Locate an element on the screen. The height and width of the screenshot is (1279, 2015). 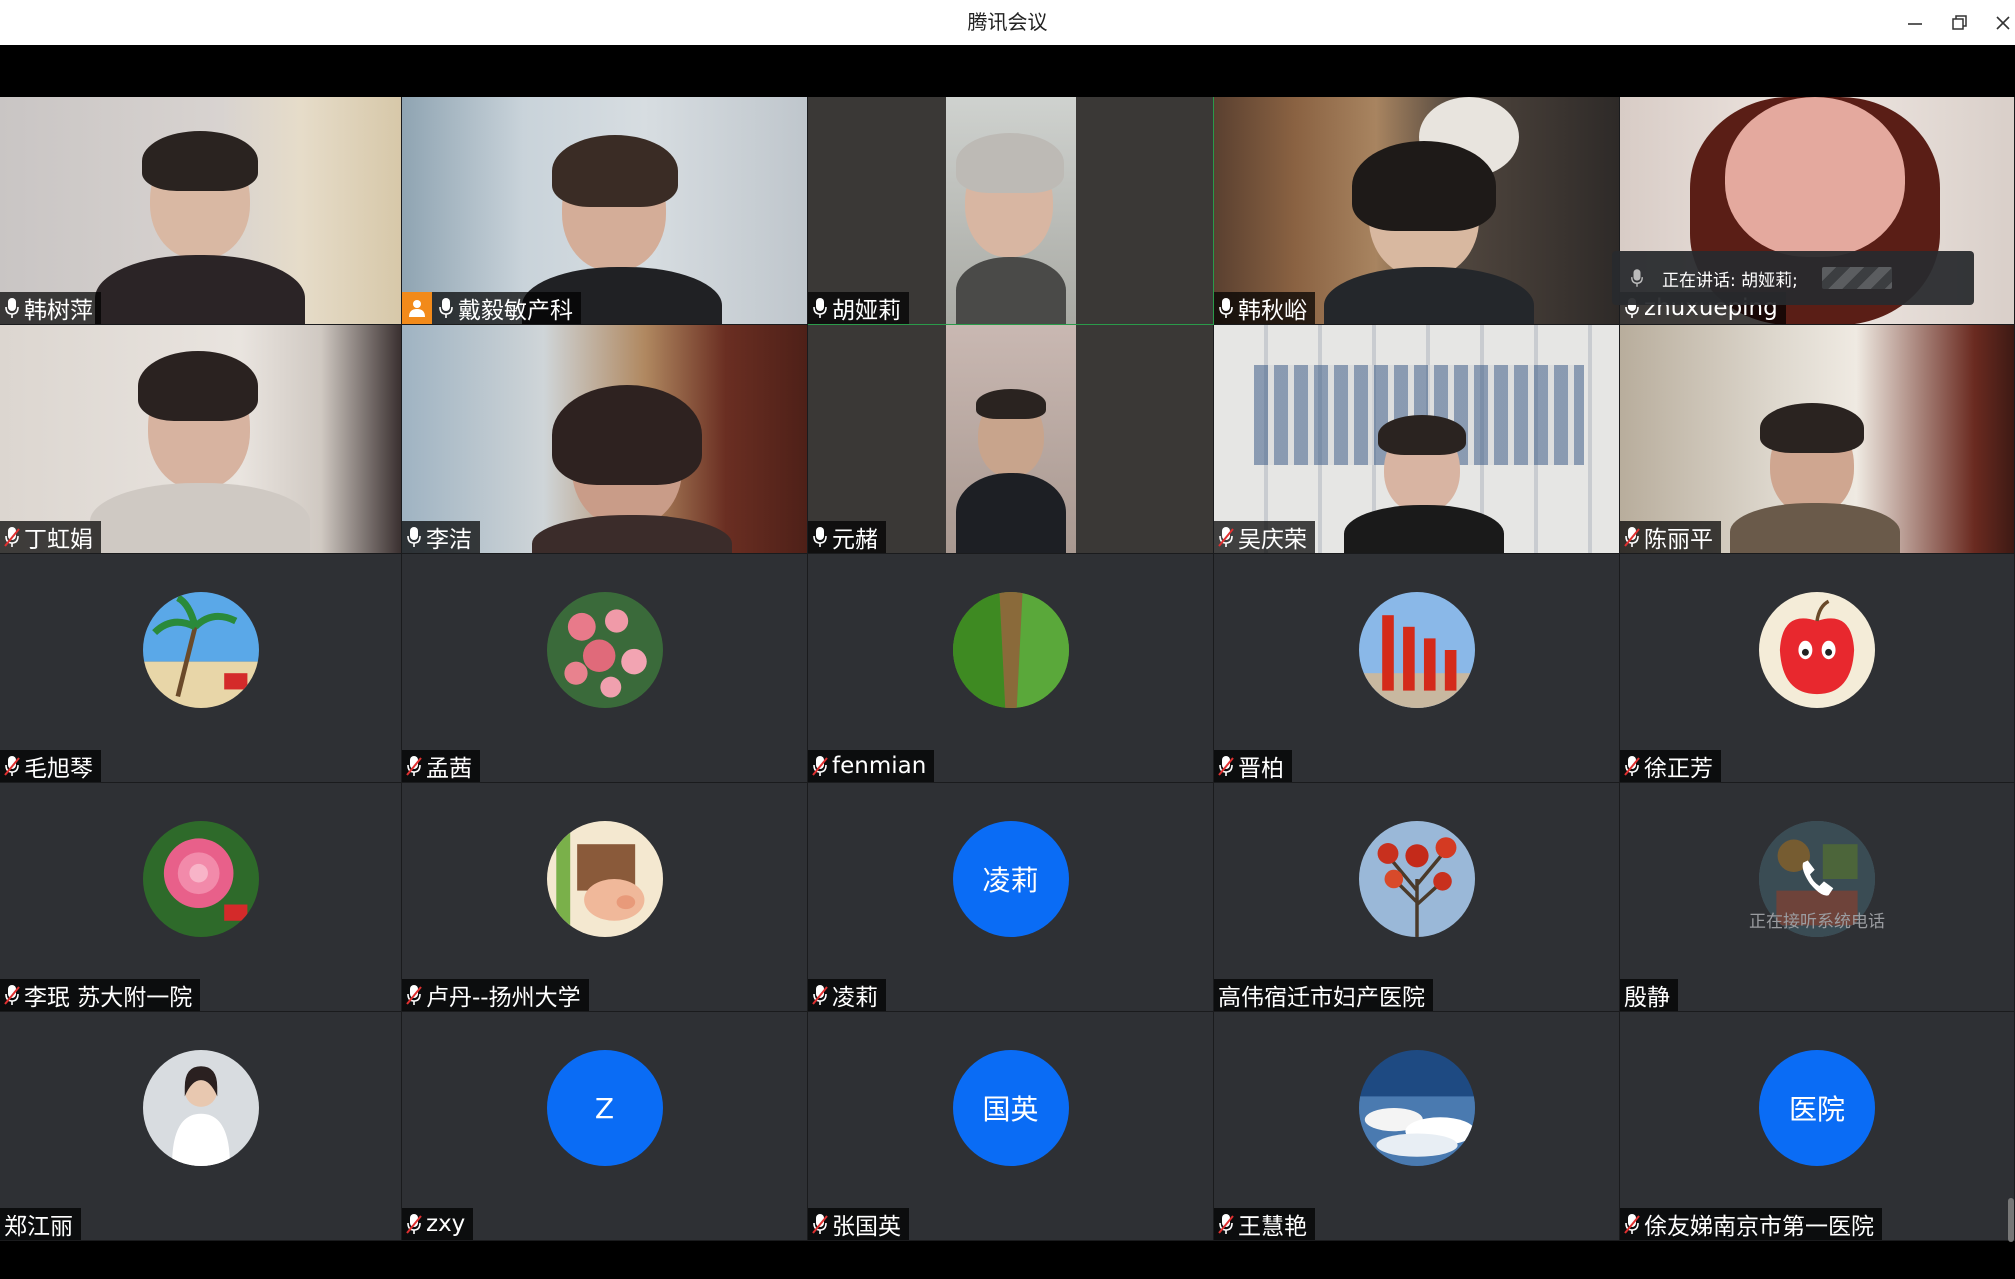
participant-name-label: 俆友娣南京市第一医院 is located at coordinates (1751, 1224).